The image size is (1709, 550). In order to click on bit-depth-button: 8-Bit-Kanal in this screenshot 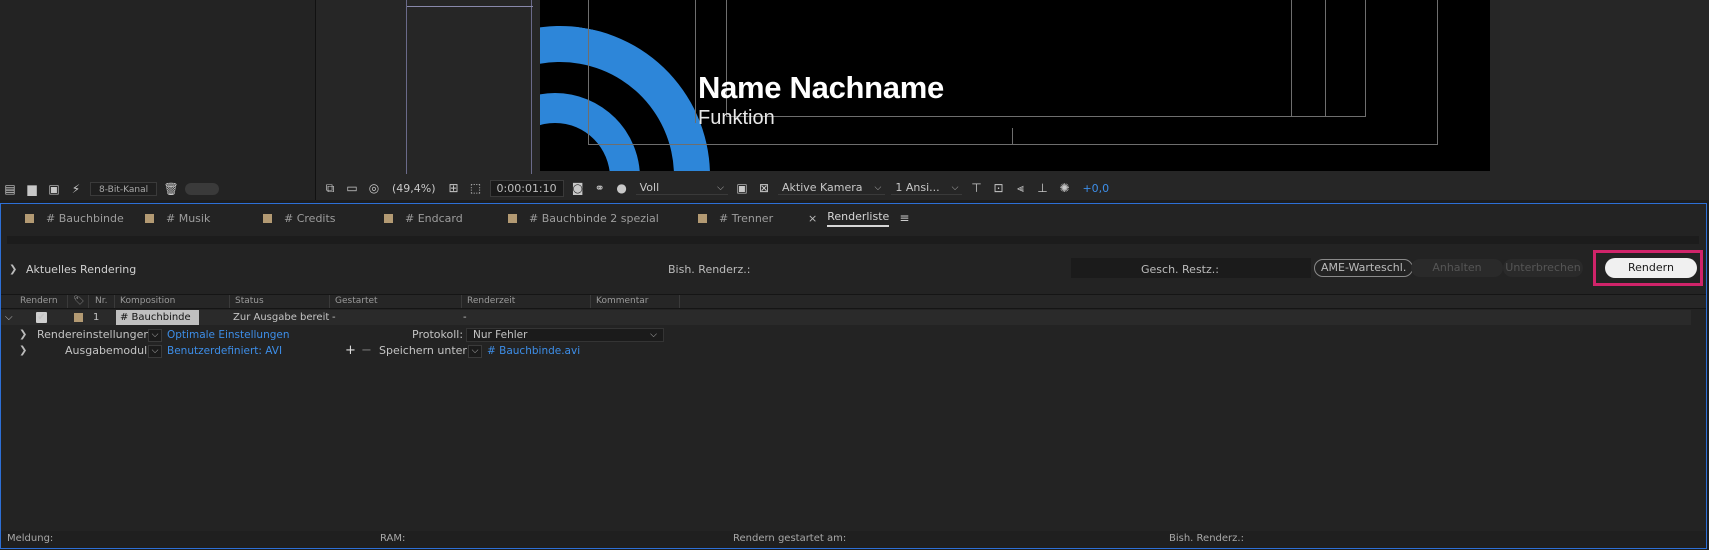, I will do `click(124, 189)`.